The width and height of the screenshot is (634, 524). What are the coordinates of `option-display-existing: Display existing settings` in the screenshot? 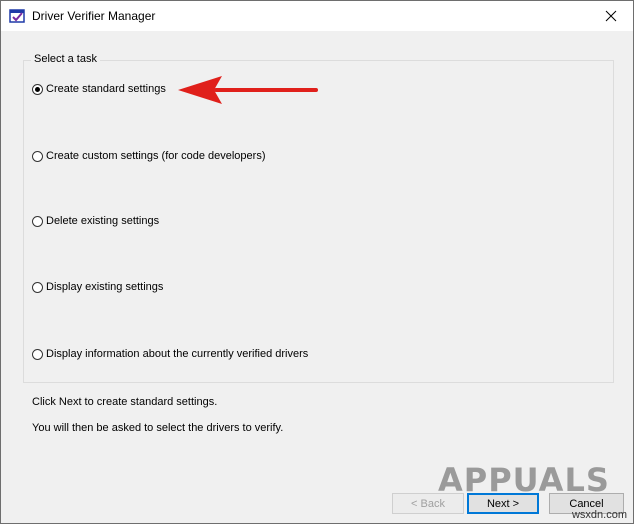 It's located at (97, 287).